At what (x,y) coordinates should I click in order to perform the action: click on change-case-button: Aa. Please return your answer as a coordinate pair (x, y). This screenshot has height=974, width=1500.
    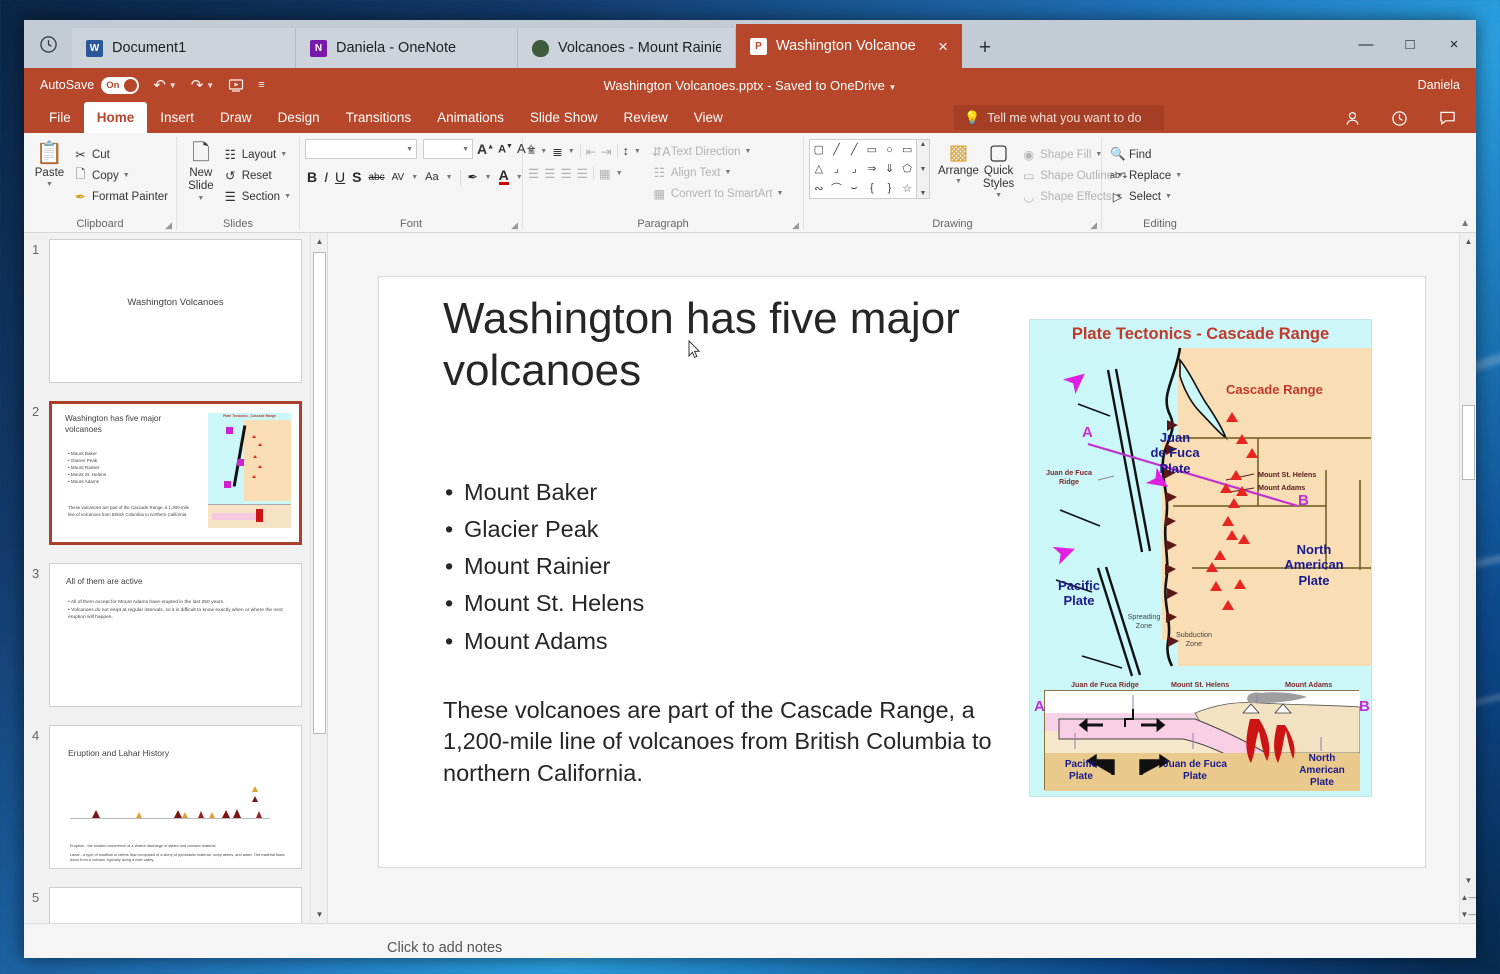
    Looking at the image, I should click on (431, 177).